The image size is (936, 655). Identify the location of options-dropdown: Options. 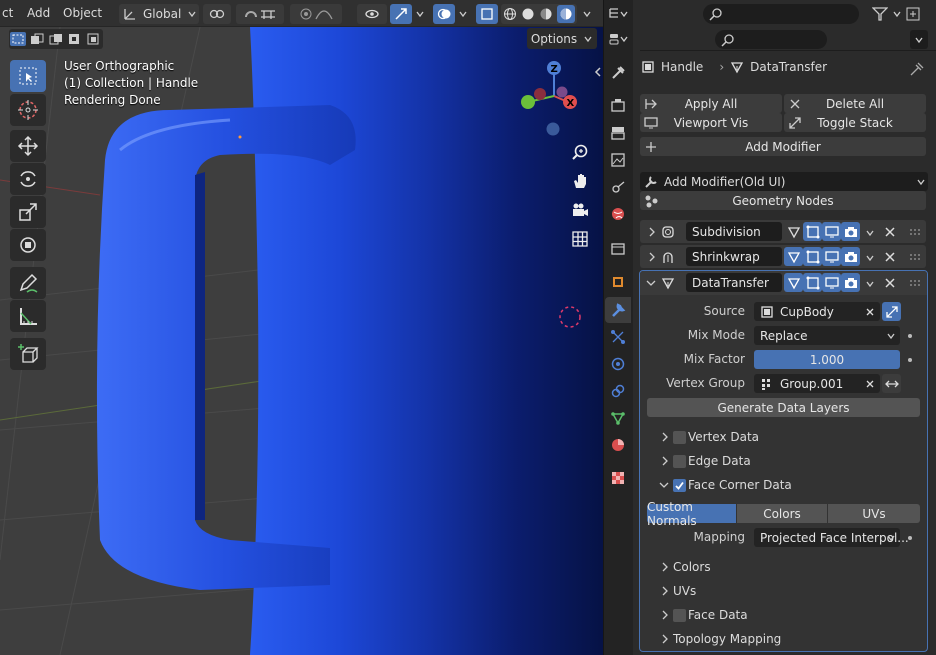
(562, 38).